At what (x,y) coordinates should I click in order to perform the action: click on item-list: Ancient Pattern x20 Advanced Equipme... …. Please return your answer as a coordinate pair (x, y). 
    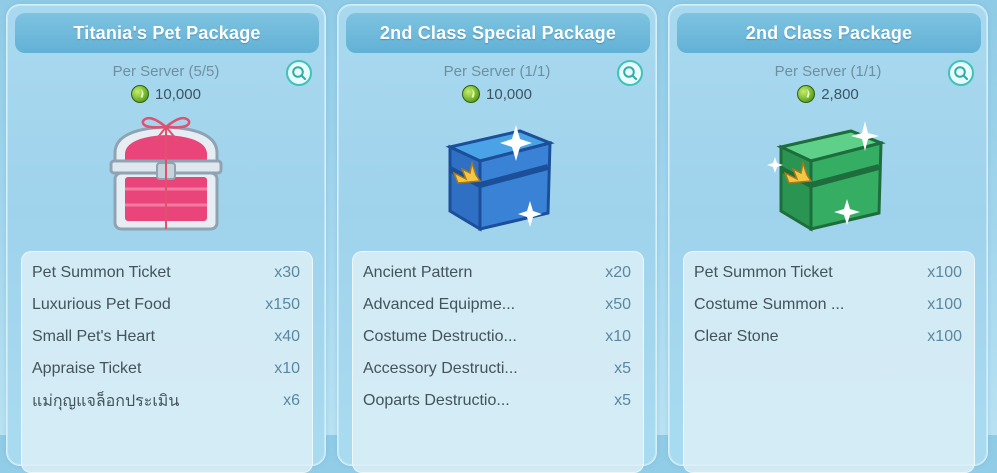
    Looking at the image, I should click on (498, 362).